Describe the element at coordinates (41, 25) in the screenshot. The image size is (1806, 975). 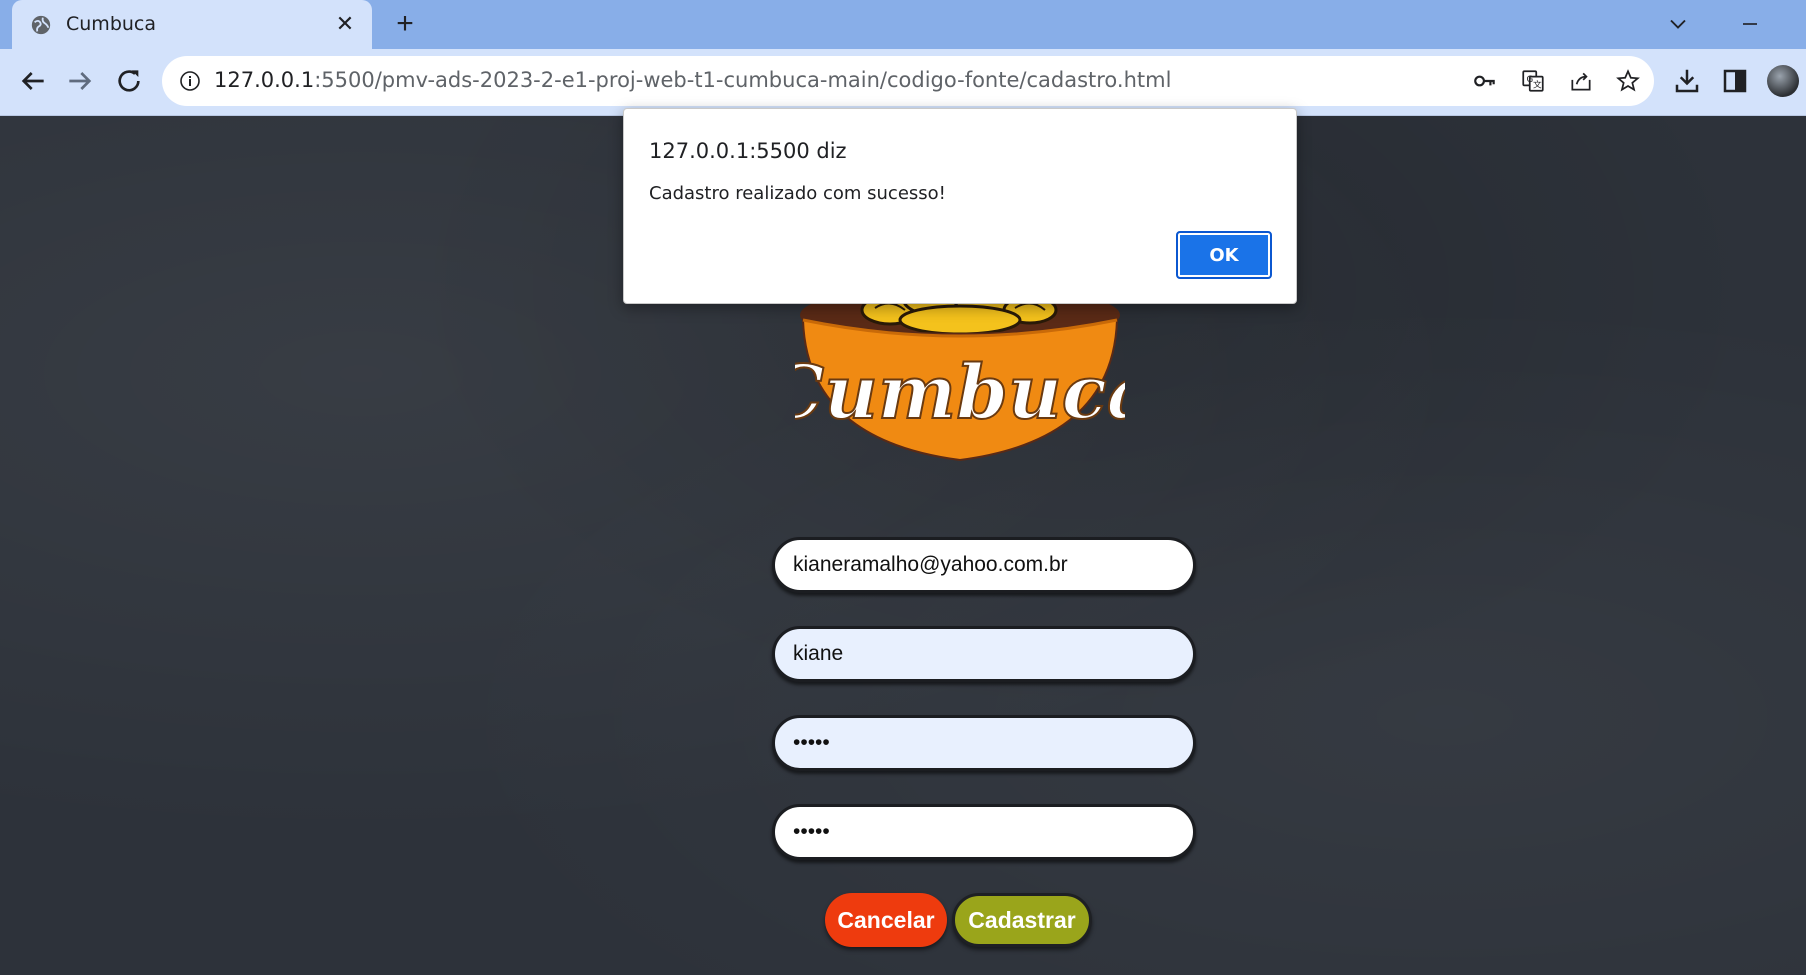
I see `globe-icon` at that location.